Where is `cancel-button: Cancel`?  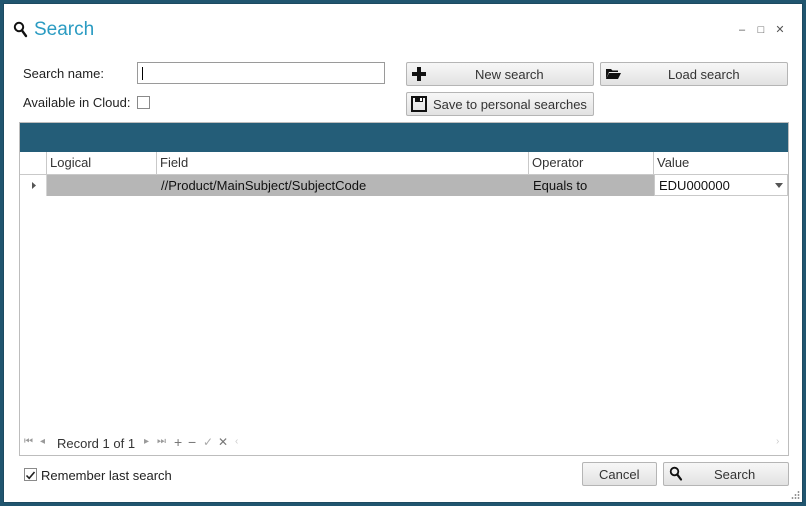
cancel-button: Cancel is located at coordinates (619, 474).